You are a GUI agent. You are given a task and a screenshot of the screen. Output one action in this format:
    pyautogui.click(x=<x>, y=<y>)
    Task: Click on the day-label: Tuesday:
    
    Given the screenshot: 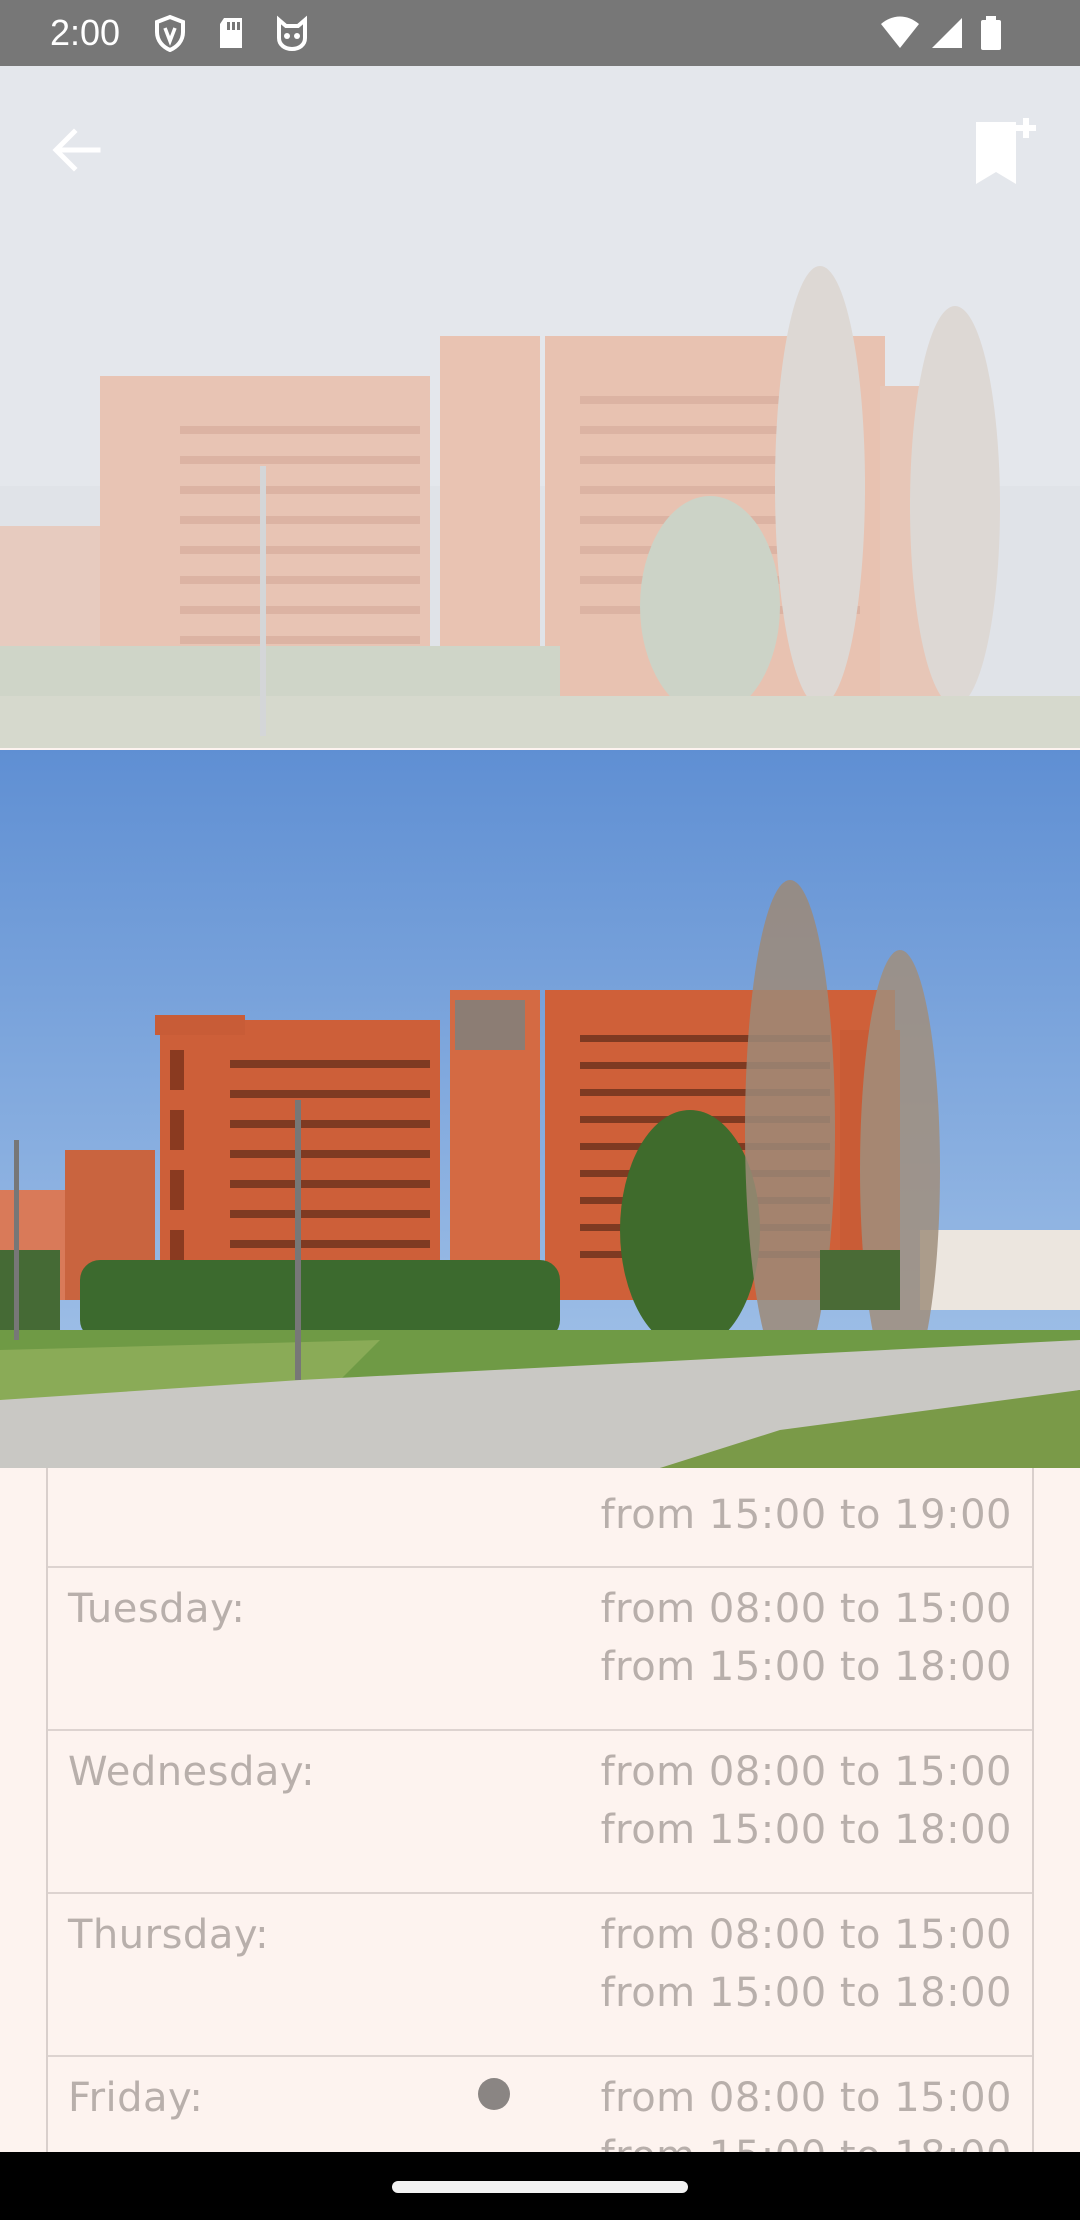 What is the action you would take?
    pyautogui.click(x=157, y=1609)
    